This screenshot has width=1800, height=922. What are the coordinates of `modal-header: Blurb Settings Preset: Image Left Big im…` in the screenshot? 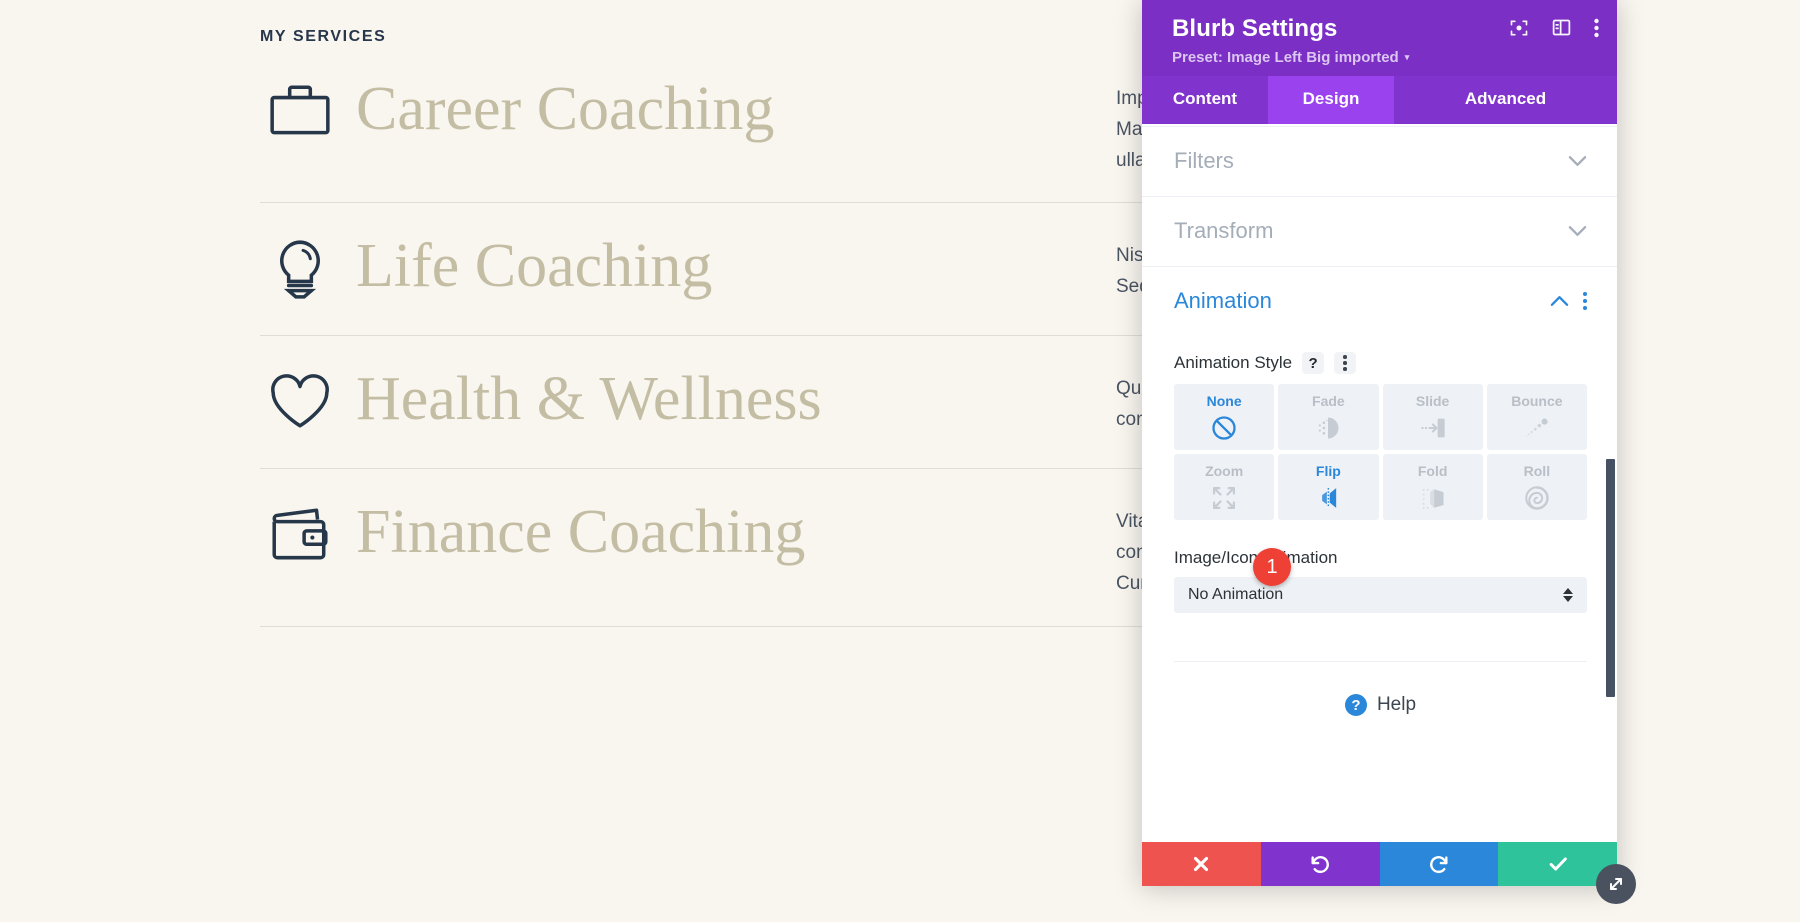 It's located at (1379, 38).